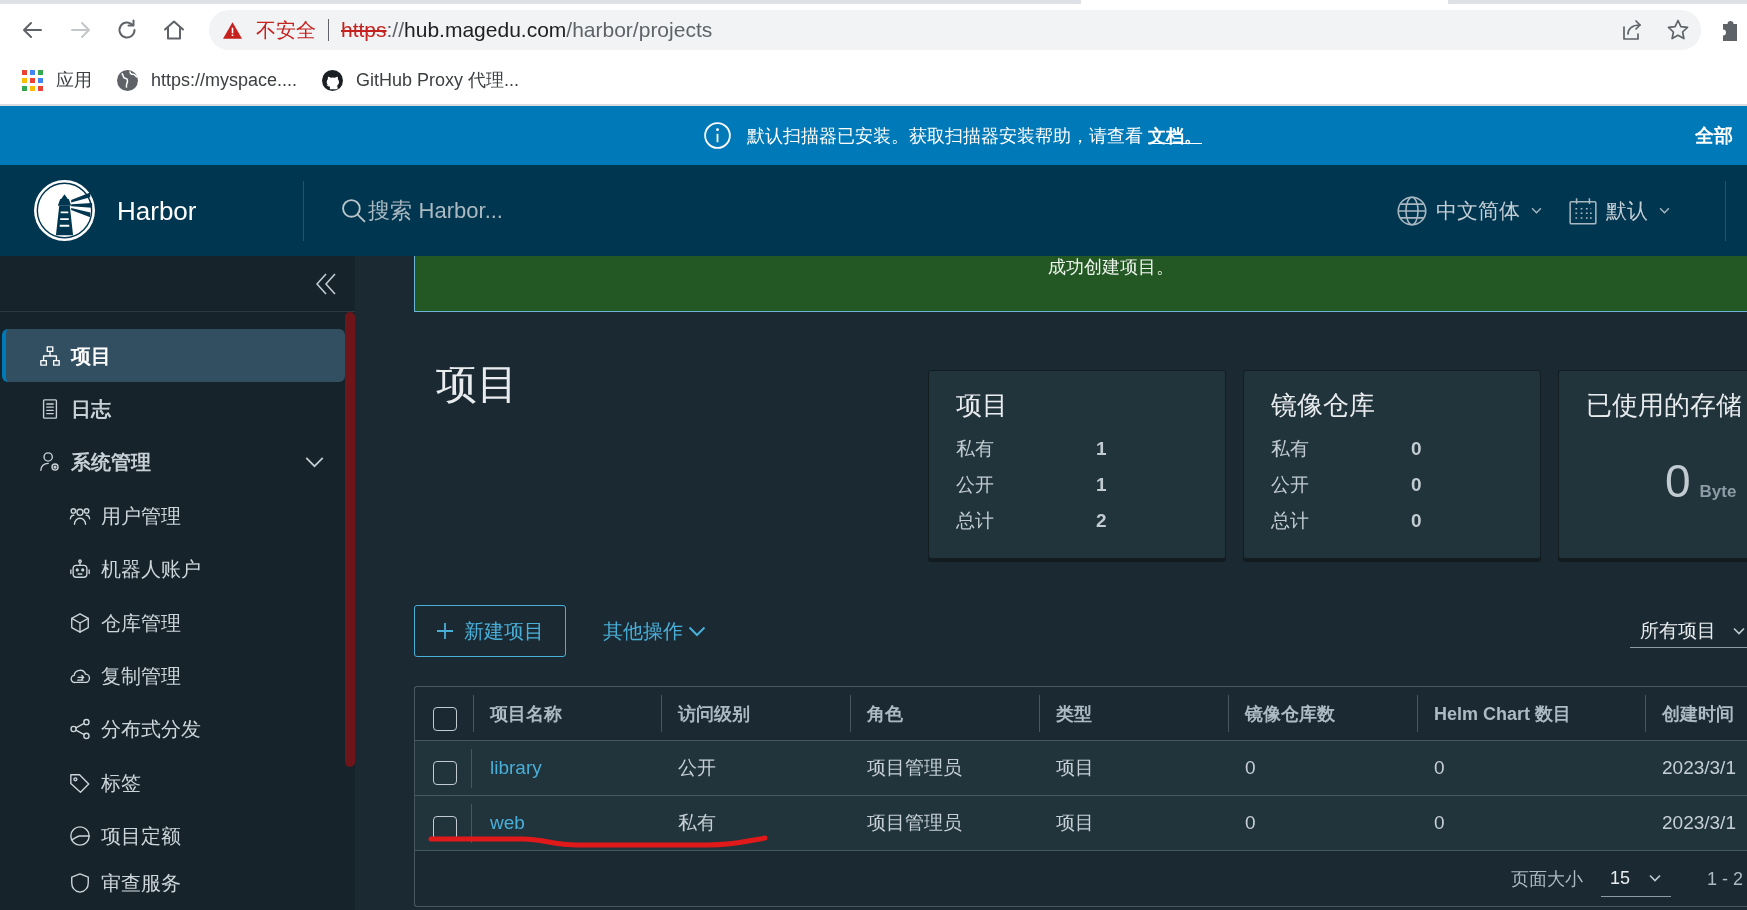 This screenshot has height=910, width=1747. I want to click on more-actions-dropdown: 其他操作, so click(654, 631).